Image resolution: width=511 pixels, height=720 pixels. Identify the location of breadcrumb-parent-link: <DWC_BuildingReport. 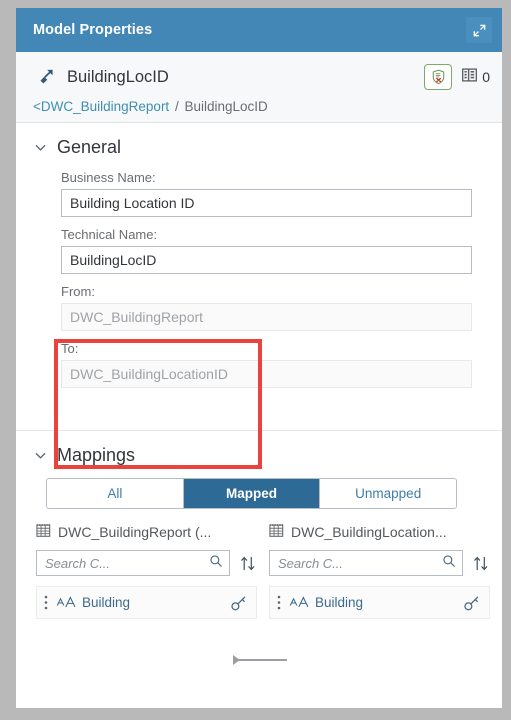
(101, 106).